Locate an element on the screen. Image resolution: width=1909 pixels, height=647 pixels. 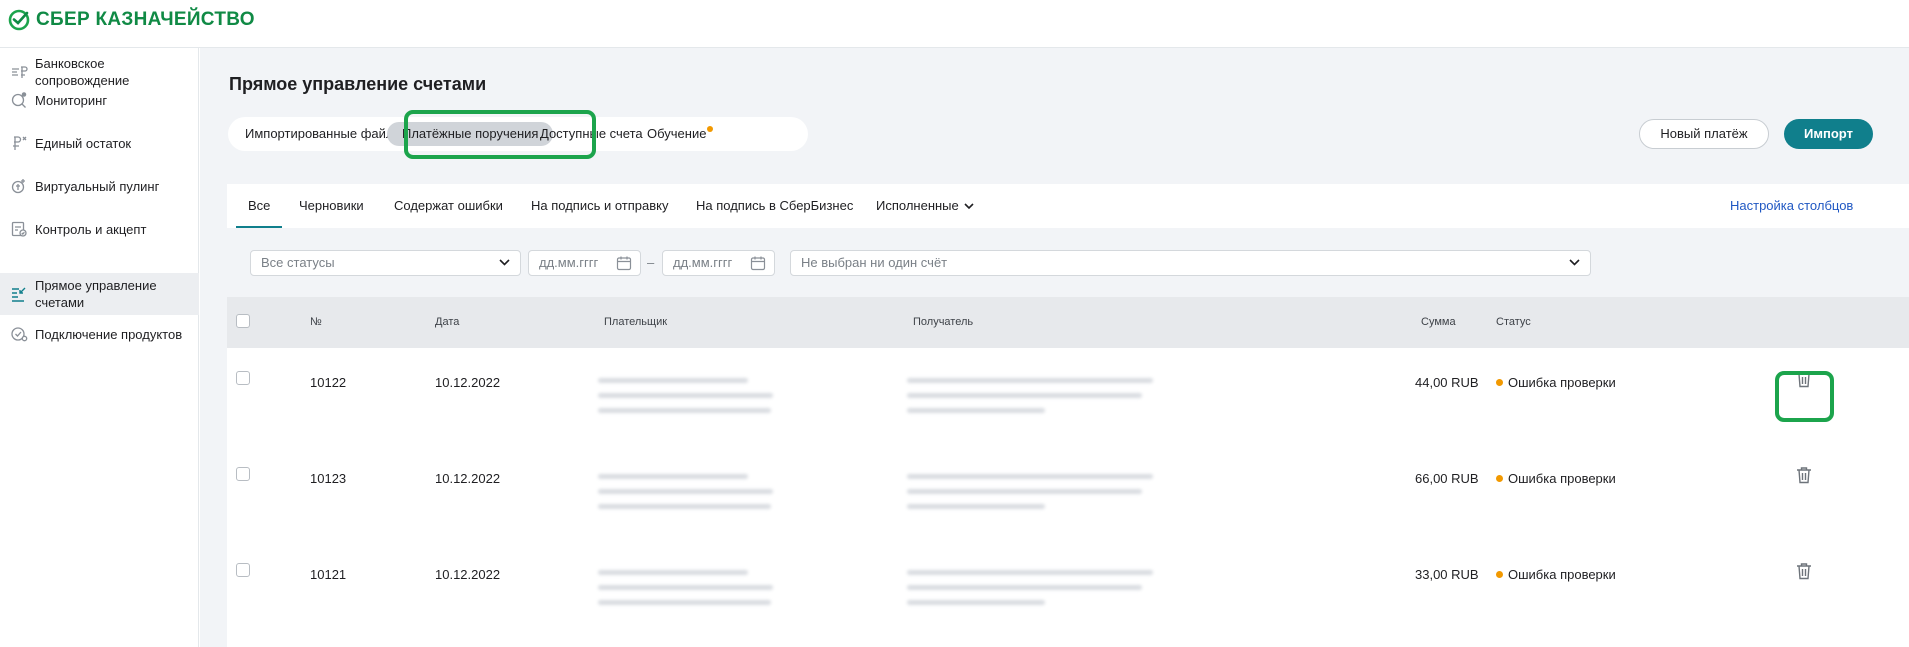
monitoring-icon is located at coordinates (19, 100).